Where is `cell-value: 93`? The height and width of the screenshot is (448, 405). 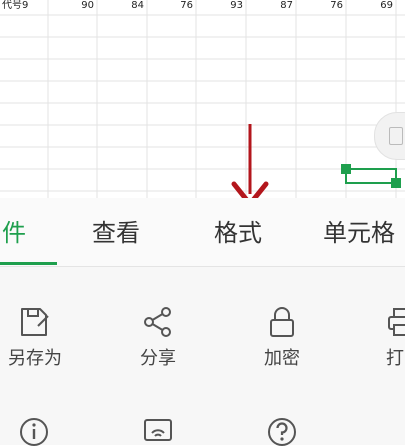 cell-value: 93 is located at coordinates (219, 5).